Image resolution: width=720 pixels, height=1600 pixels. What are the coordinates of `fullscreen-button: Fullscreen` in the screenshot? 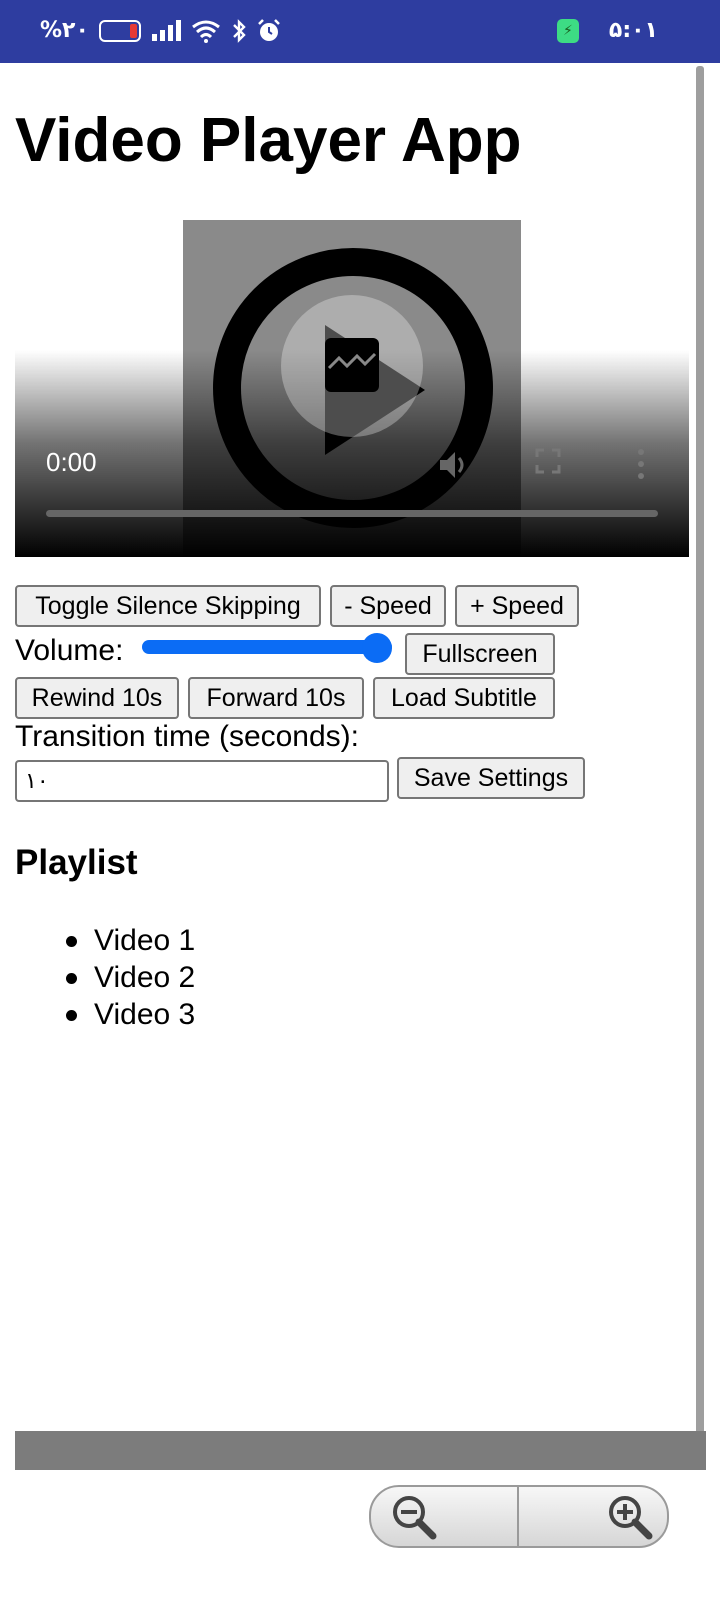 It's located at (480, 654).